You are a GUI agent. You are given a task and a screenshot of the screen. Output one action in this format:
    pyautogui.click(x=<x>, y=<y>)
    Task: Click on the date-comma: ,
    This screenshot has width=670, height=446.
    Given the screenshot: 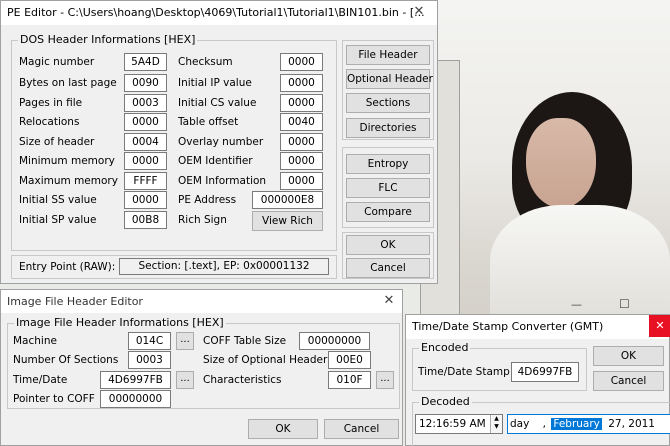 What is the action you would take?
    pyautogui.click(x=544, y=424)
    